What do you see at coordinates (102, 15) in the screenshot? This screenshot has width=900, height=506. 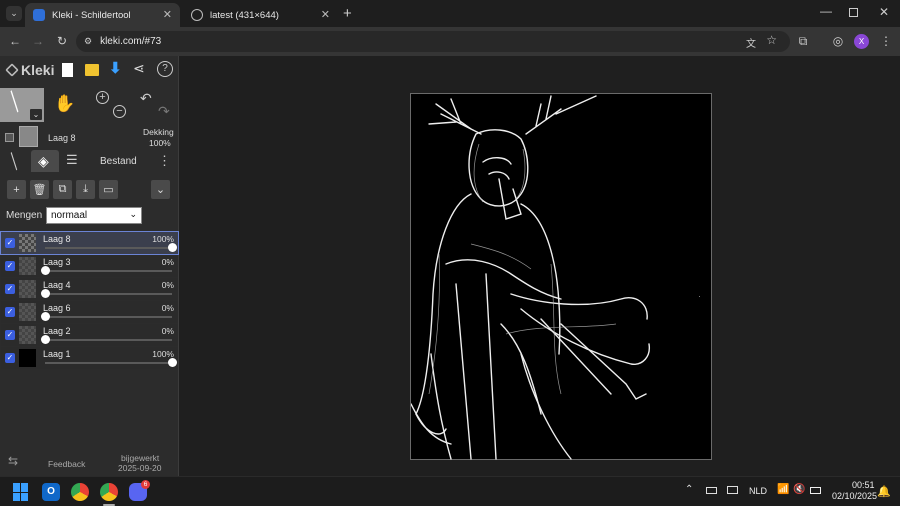 I see `tab-kleki: Kleki - Schildertool ✕` at bounding box center [102, 15].